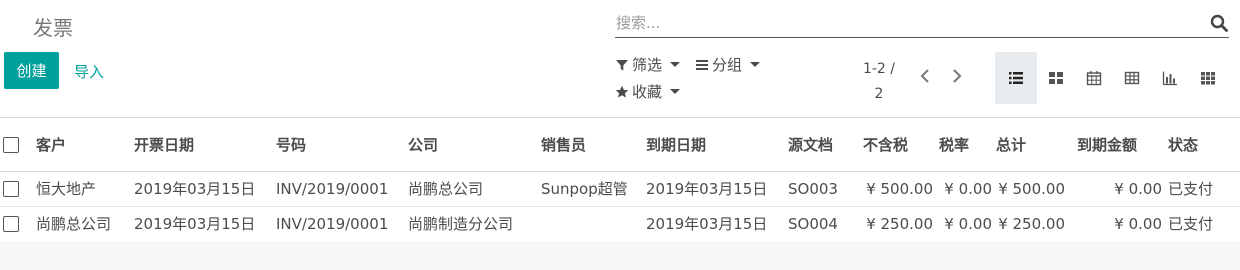 The width and height of the screenshot is (1240, 270). I want to click on kanban-view-button, so click(1056, 78).